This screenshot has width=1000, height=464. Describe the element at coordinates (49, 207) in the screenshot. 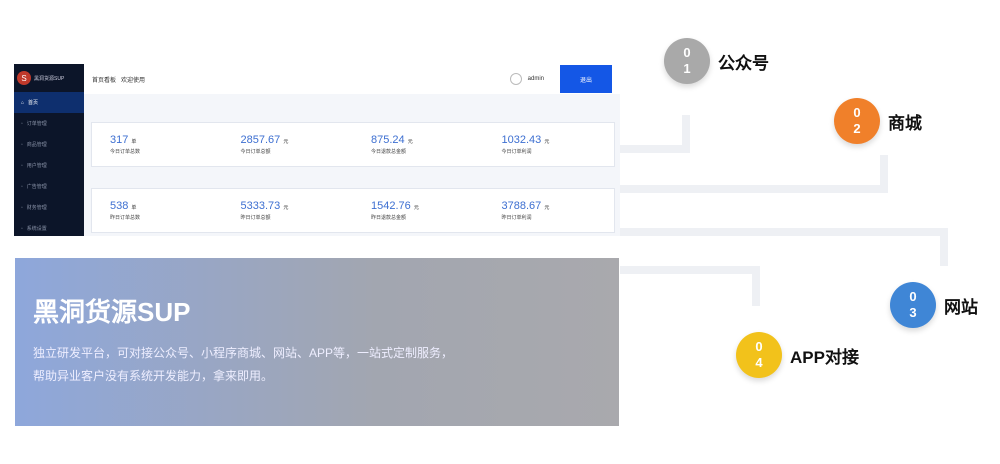

I see `sidebar-item: ▫ 财务管理` at that location.